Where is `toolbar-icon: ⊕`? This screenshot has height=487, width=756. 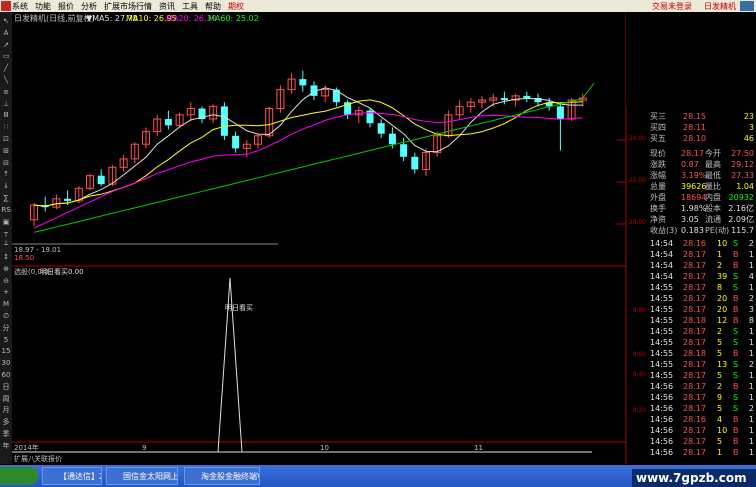
toolbar-icon: ⊕ is located at coordinates (6, 269).